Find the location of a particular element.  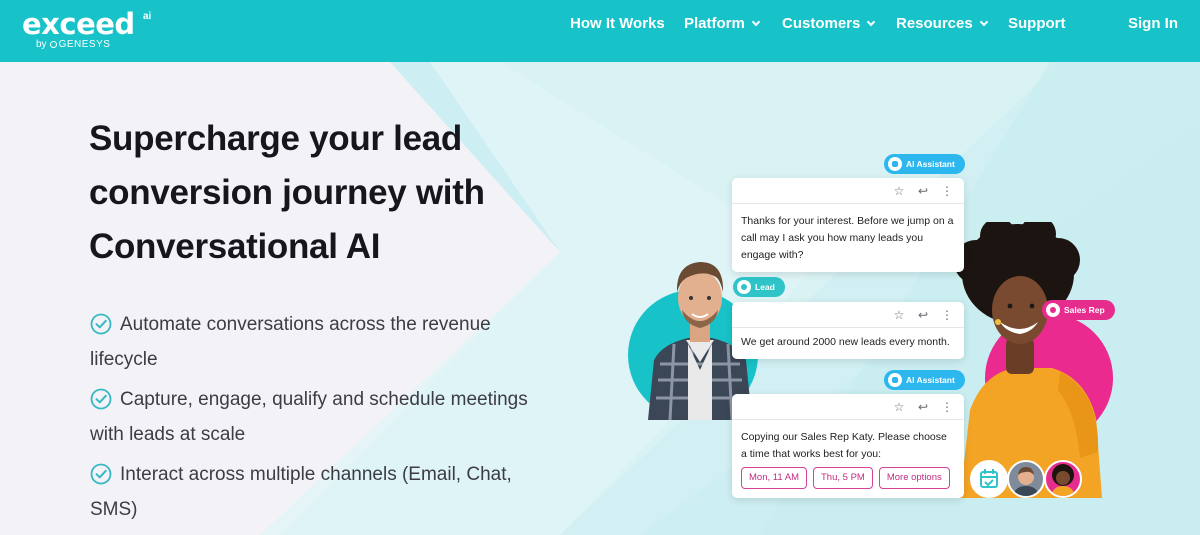

nav-resources: Resources is located at coordinates (942, 24).